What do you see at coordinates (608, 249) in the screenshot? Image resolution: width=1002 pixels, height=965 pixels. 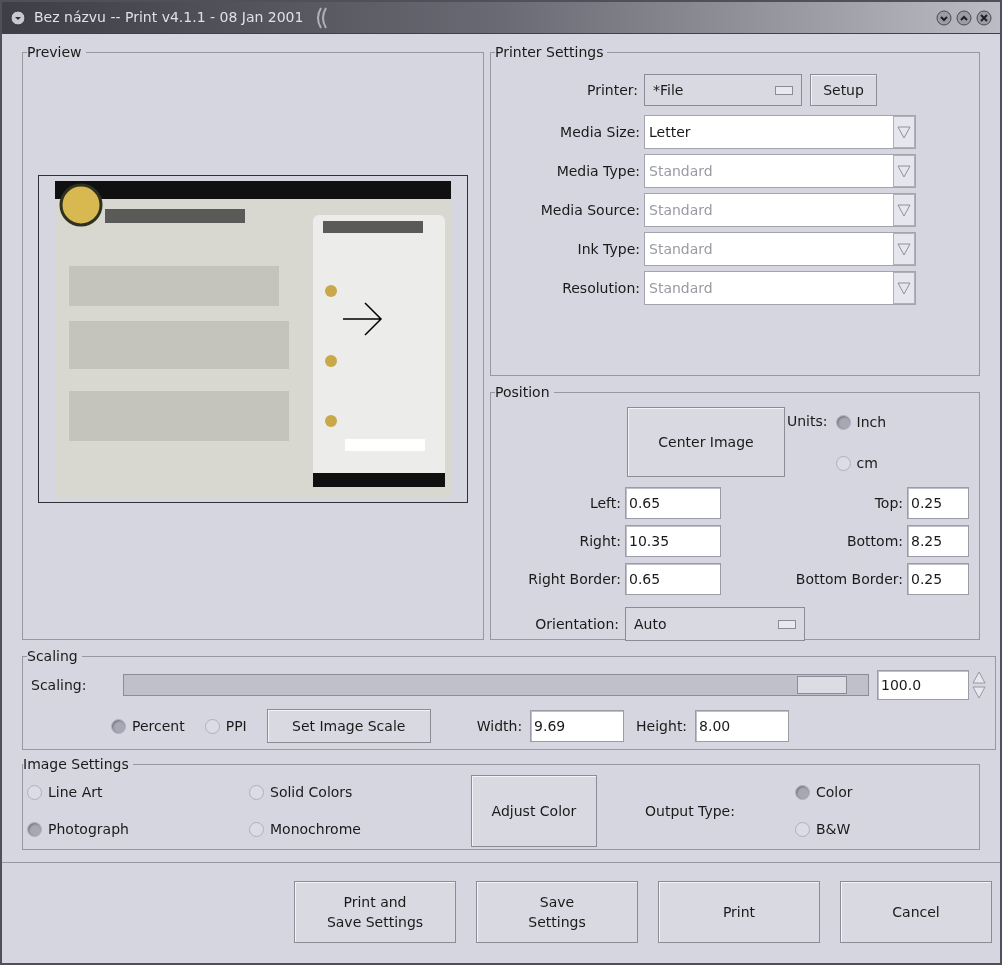 I see `field-label: Ink Type:` at bounding box center [608, 249].